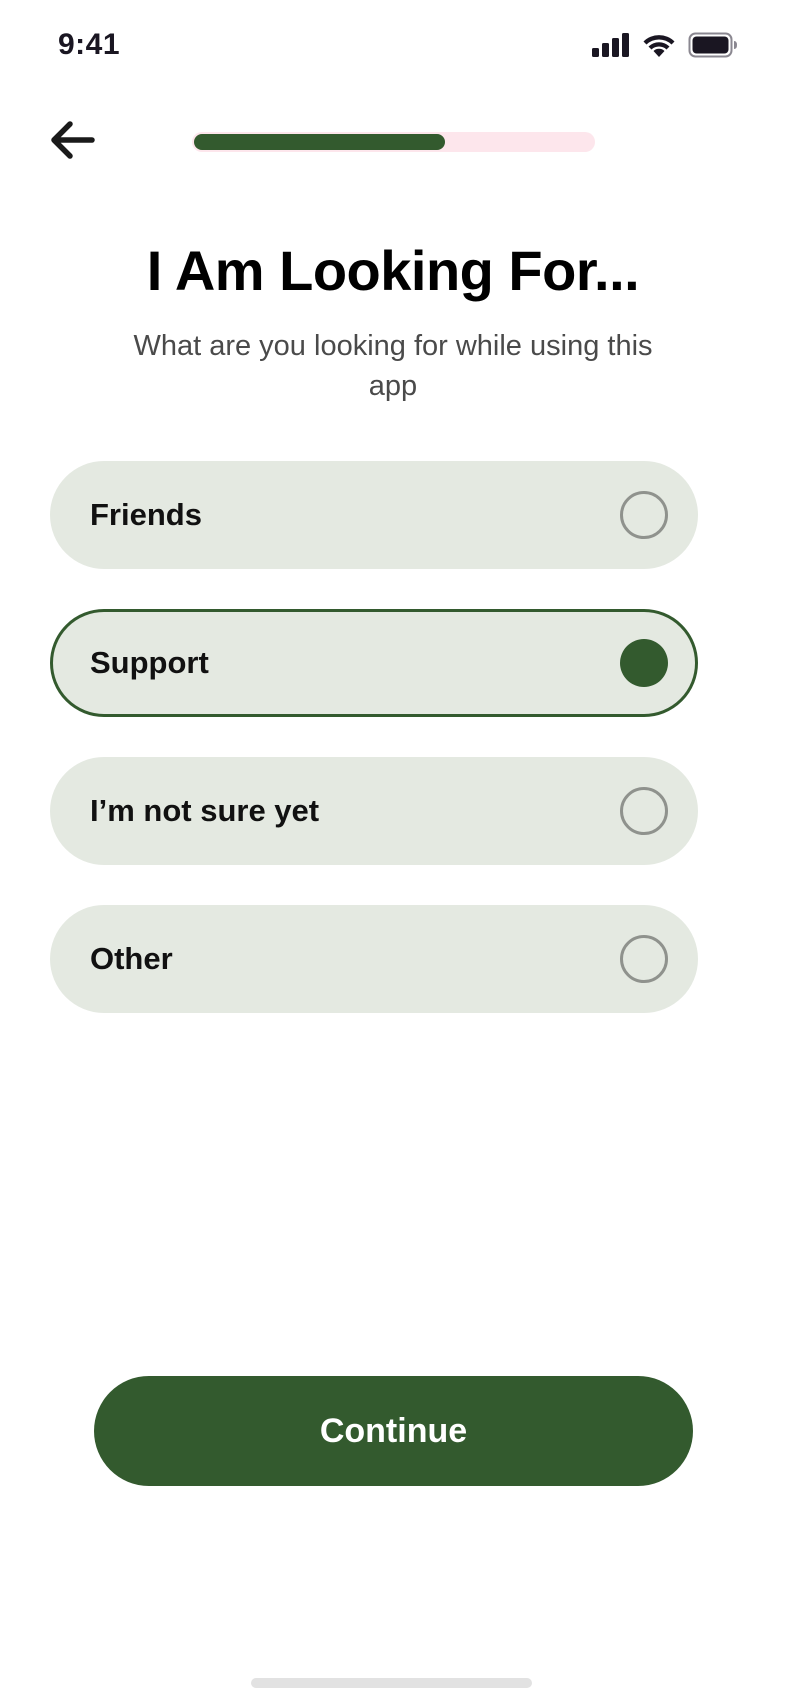 The width and height of the screenshot is (786, 1704). I want to click on status-bar: 9:41, so click(393, 46).